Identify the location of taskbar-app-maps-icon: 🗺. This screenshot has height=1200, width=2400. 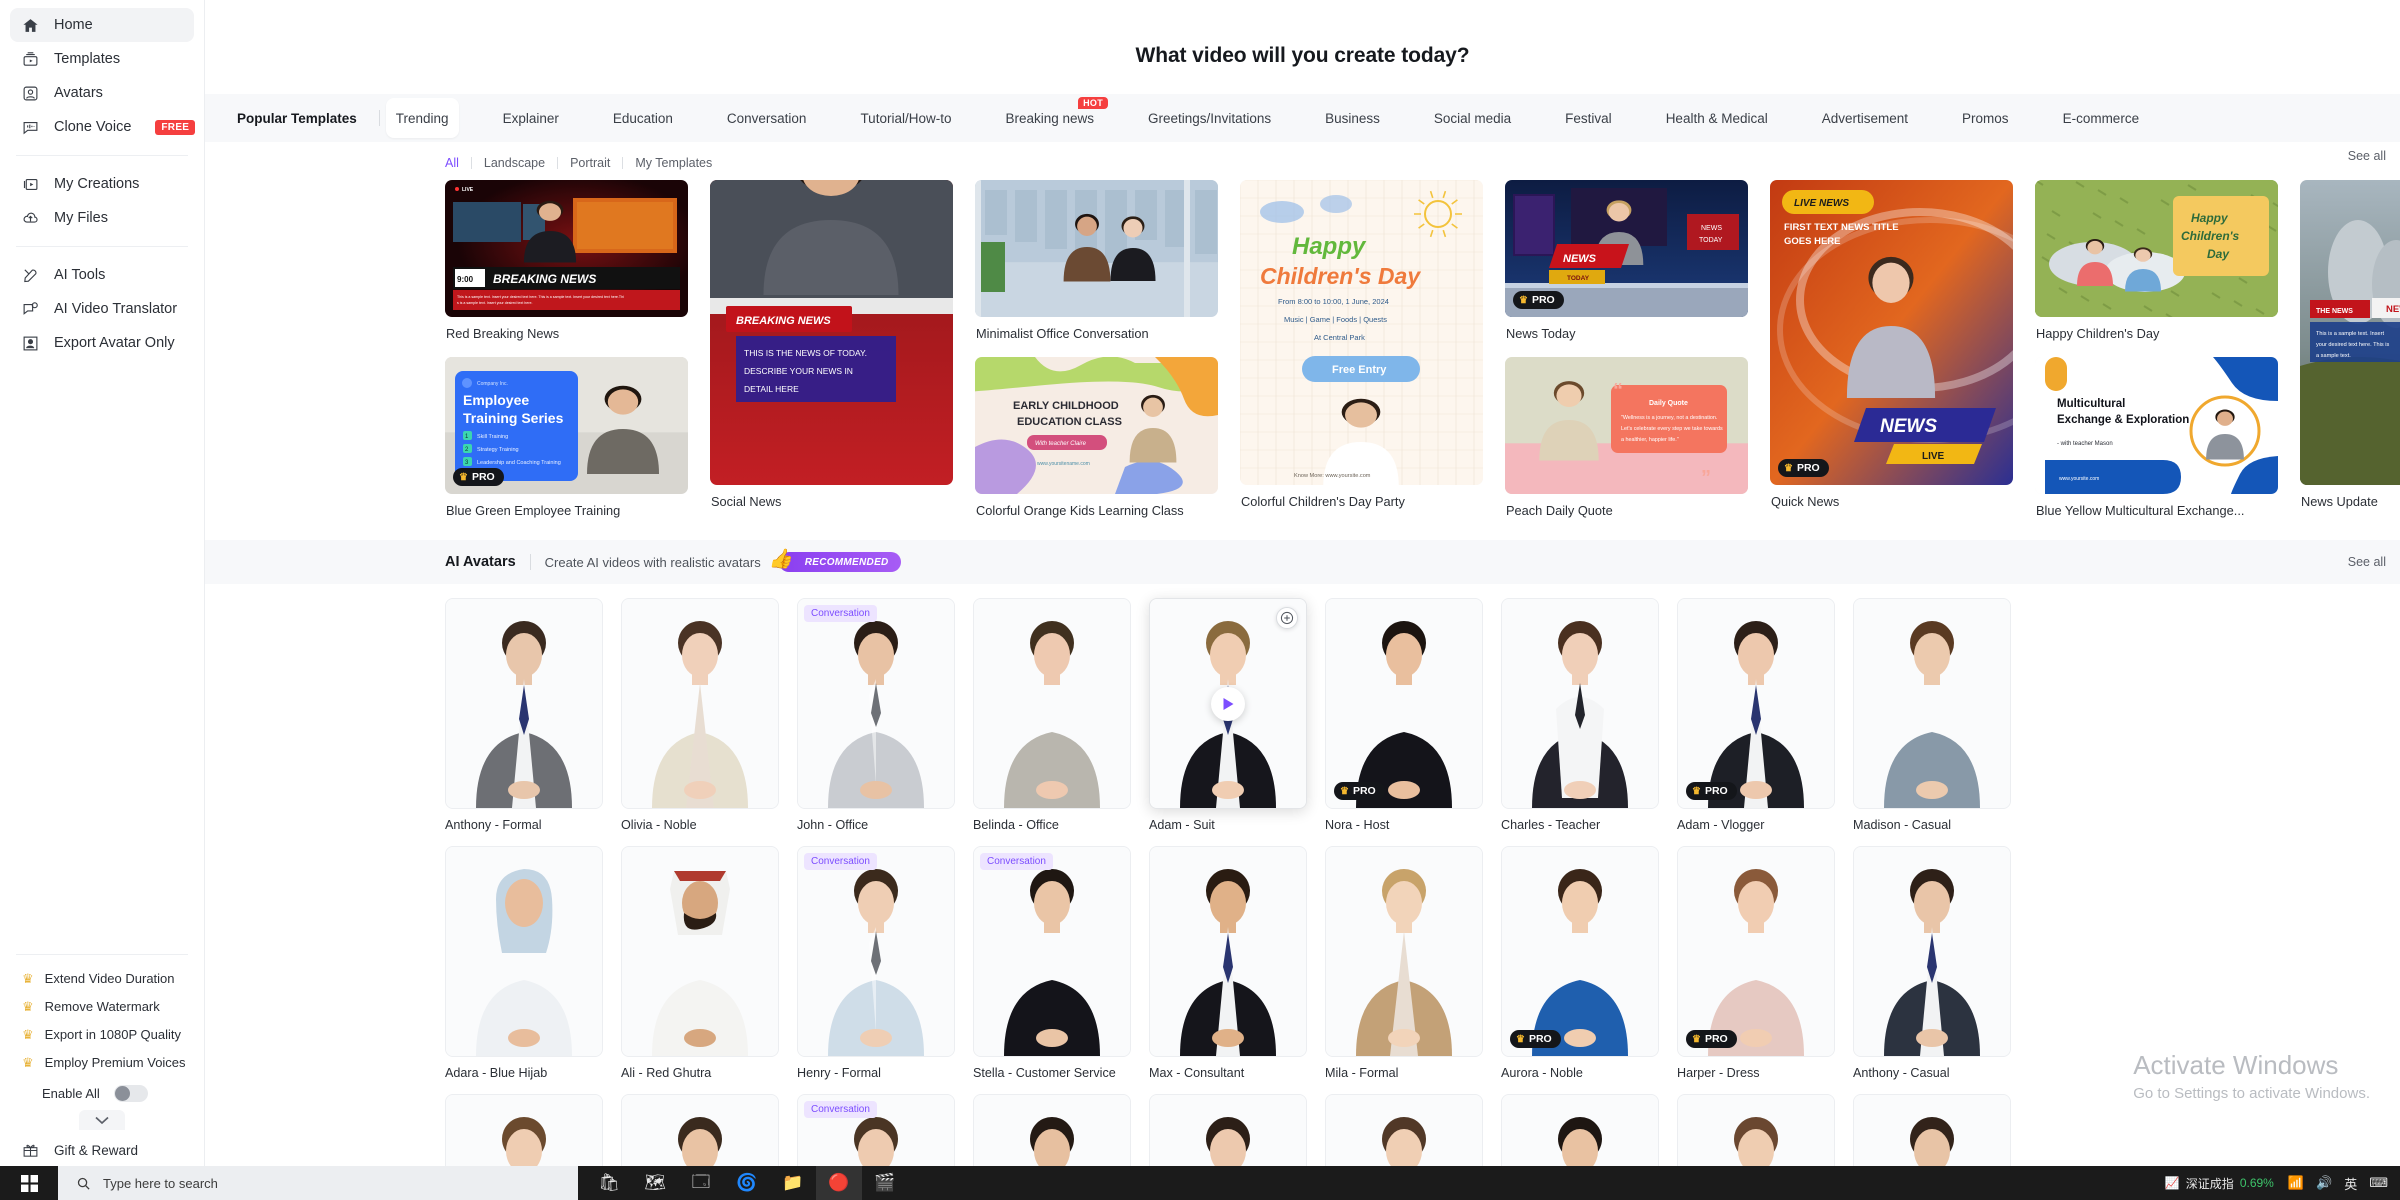
(655, 1183).